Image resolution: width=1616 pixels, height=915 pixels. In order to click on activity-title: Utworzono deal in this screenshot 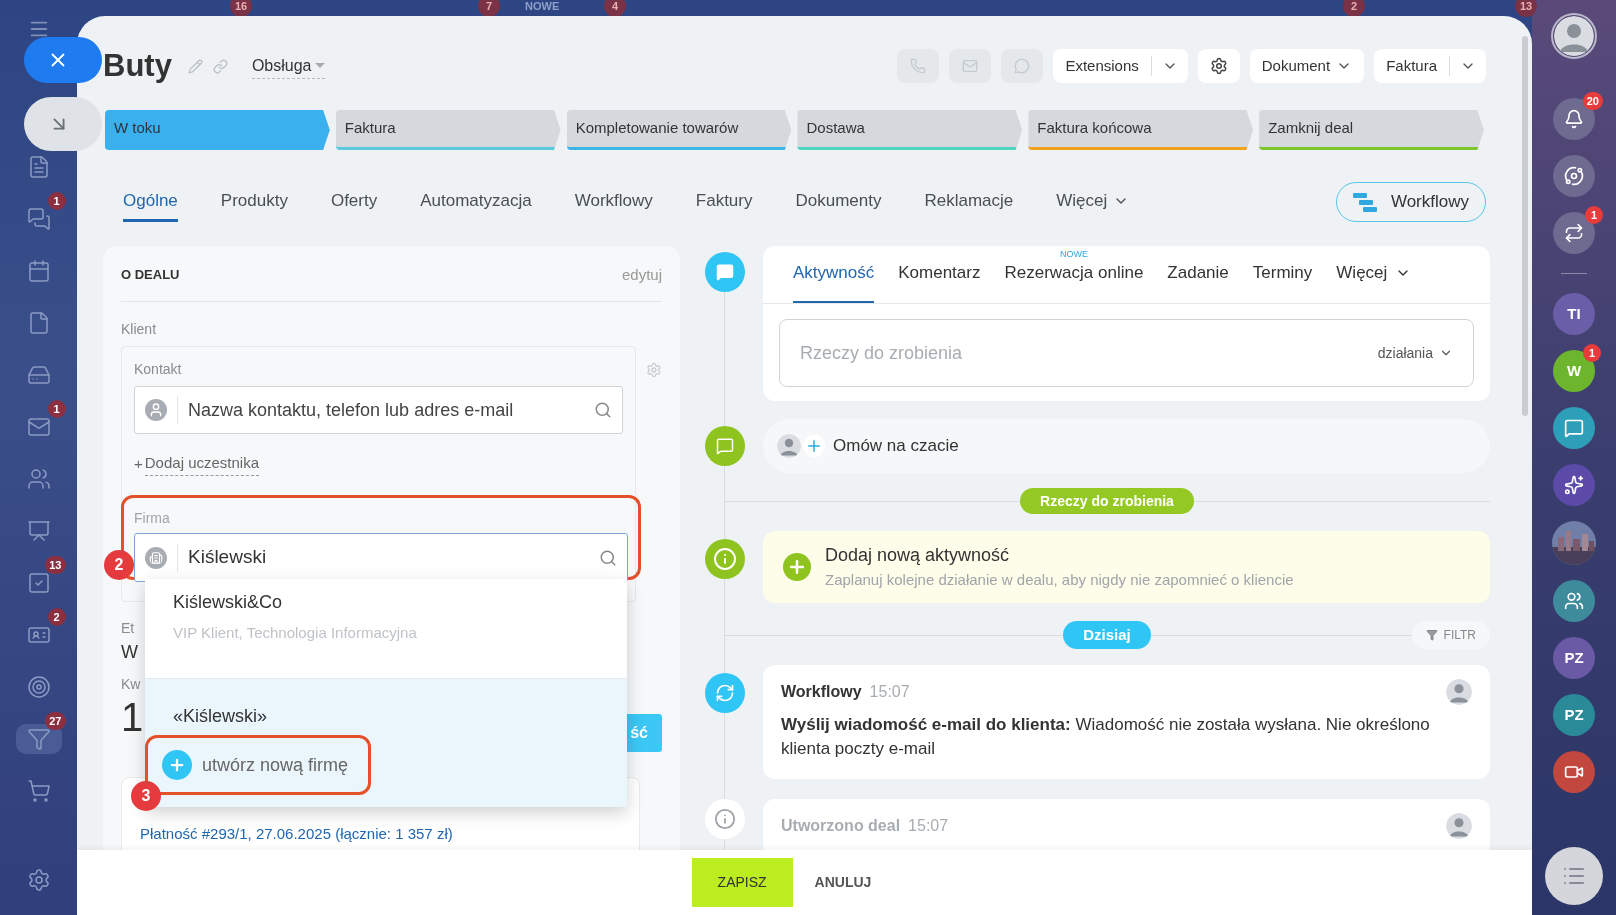, I will do `click(841, 826)`.